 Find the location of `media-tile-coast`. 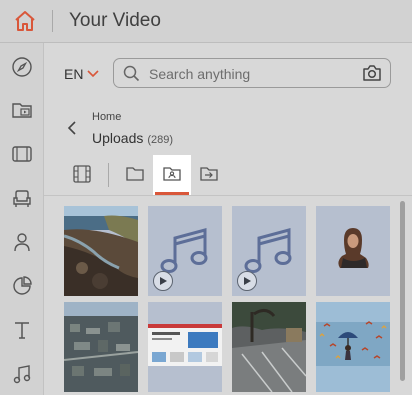

media-tile-coast is located at coordinates (101, 251).